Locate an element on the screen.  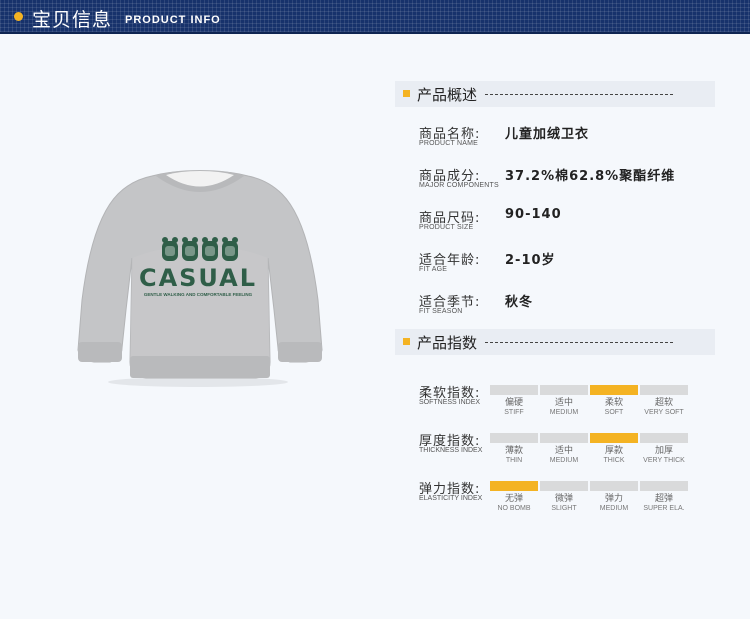
spec-row-product-name: 商品名称: PRODUCT NAME 儿童加绒卫衣 is located at coordinates (569, 138).